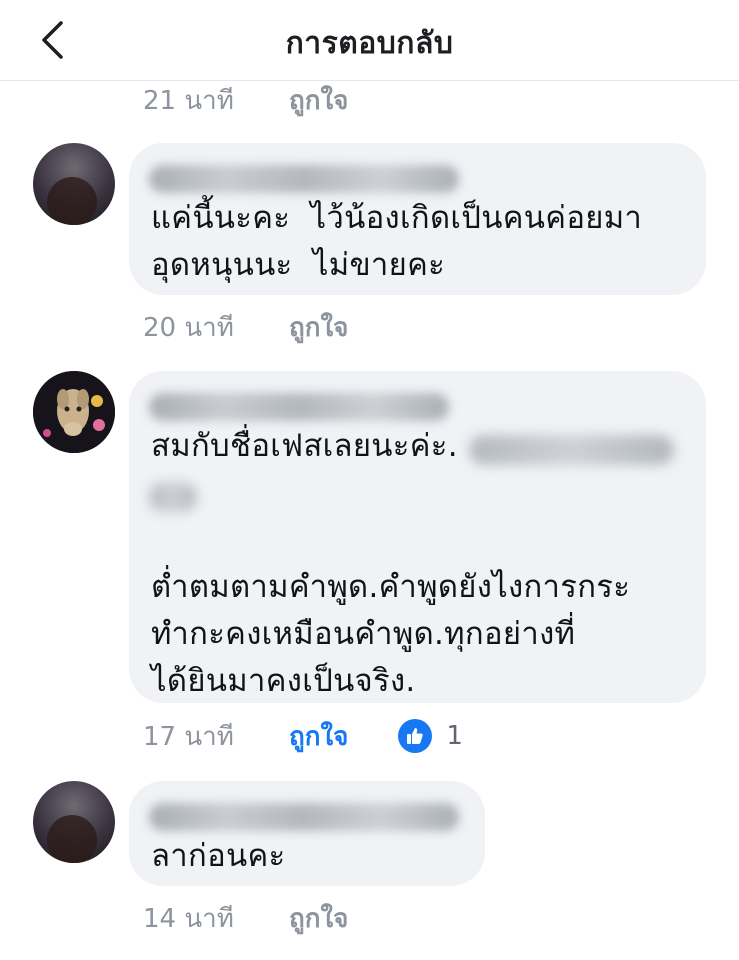  Describe the element at coordinates (245, 327) in the screenshot. I see `comment-meta: 20 นาที ถูกใจ` at that location.